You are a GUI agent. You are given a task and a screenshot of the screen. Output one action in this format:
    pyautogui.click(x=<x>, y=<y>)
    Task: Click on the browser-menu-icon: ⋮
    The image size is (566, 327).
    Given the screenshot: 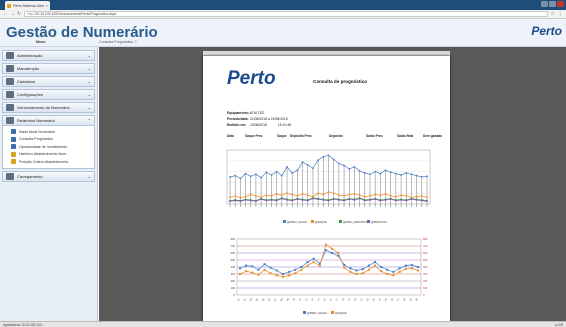 What is the action you would take?
    pyautogui.click(x=560, y=14)
    